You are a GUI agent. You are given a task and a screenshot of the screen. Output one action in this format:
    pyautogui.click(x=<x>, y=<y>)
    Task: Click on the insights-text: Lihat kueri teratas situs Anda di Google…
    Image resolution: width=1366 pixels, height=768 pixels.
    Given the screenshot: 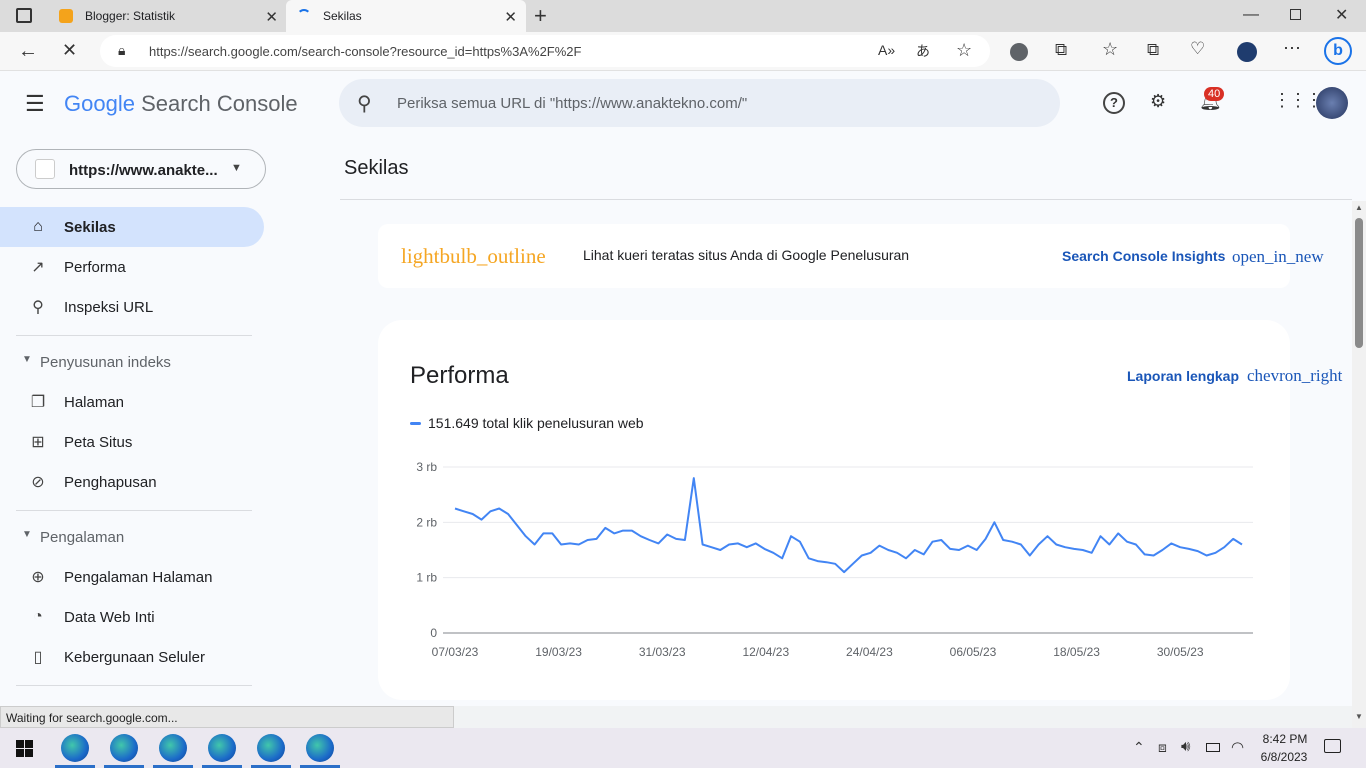 What is the action you would take?
    pyautogui.click(x=746, y=255)
    